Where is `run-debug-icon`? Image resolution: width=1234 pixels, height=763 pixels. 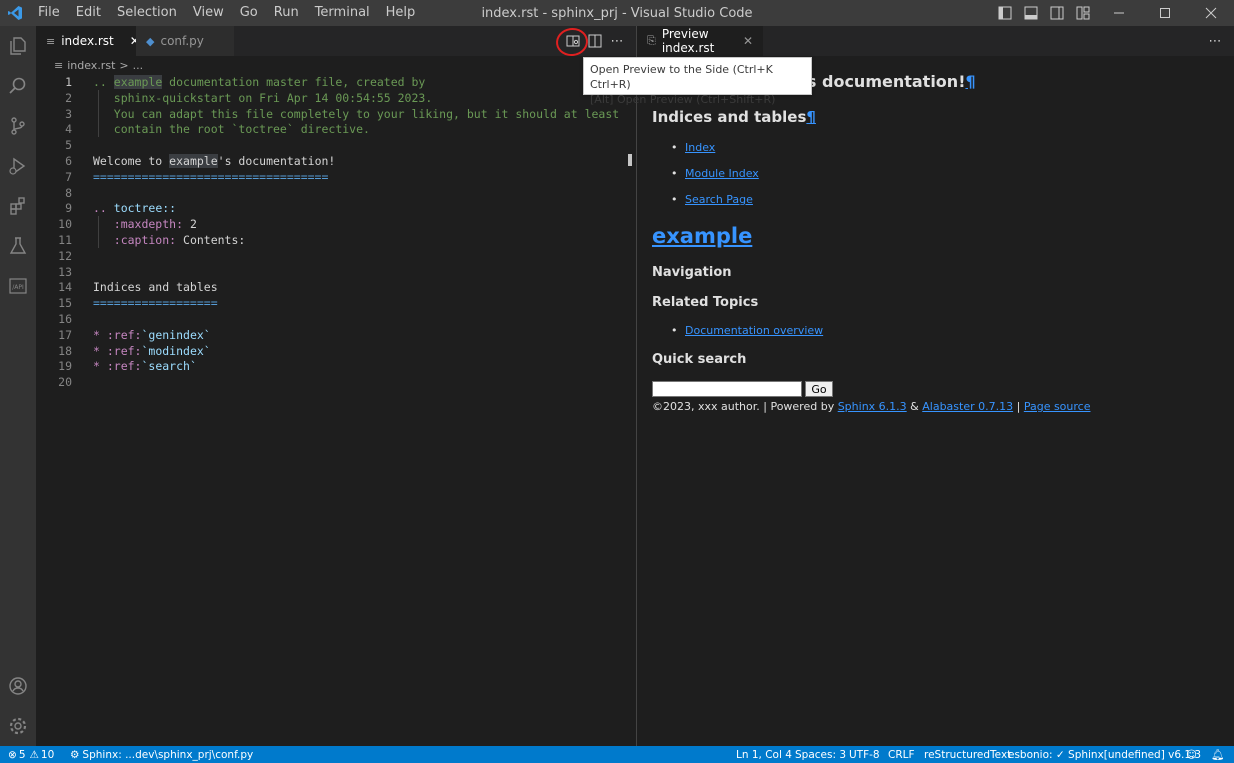
run-debug-icon is located at coordinates (18, 166).